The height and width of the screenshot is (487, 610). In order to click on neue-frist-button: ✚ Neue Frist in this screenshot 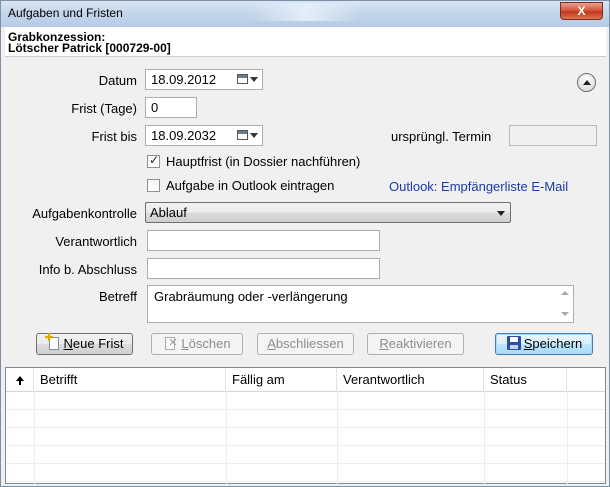, I will do `click(84, 344)`.